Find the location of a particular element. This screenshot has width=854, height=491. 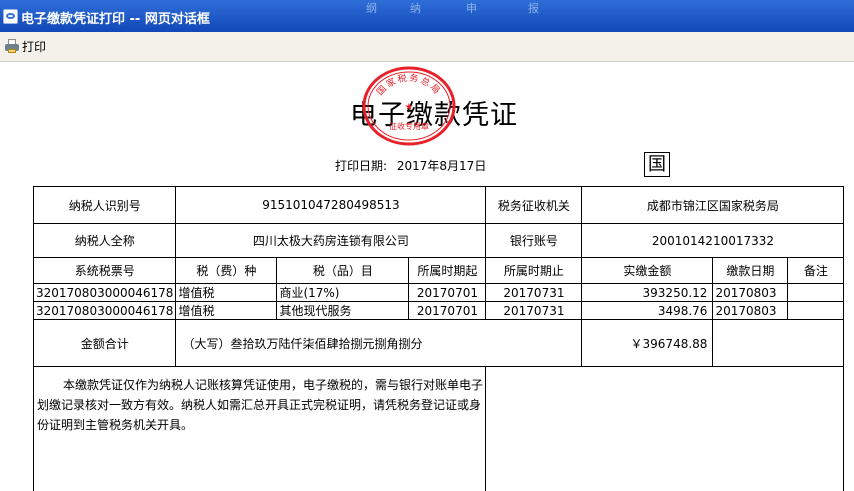

background-text: 报 is located at coordinates (534, 8).